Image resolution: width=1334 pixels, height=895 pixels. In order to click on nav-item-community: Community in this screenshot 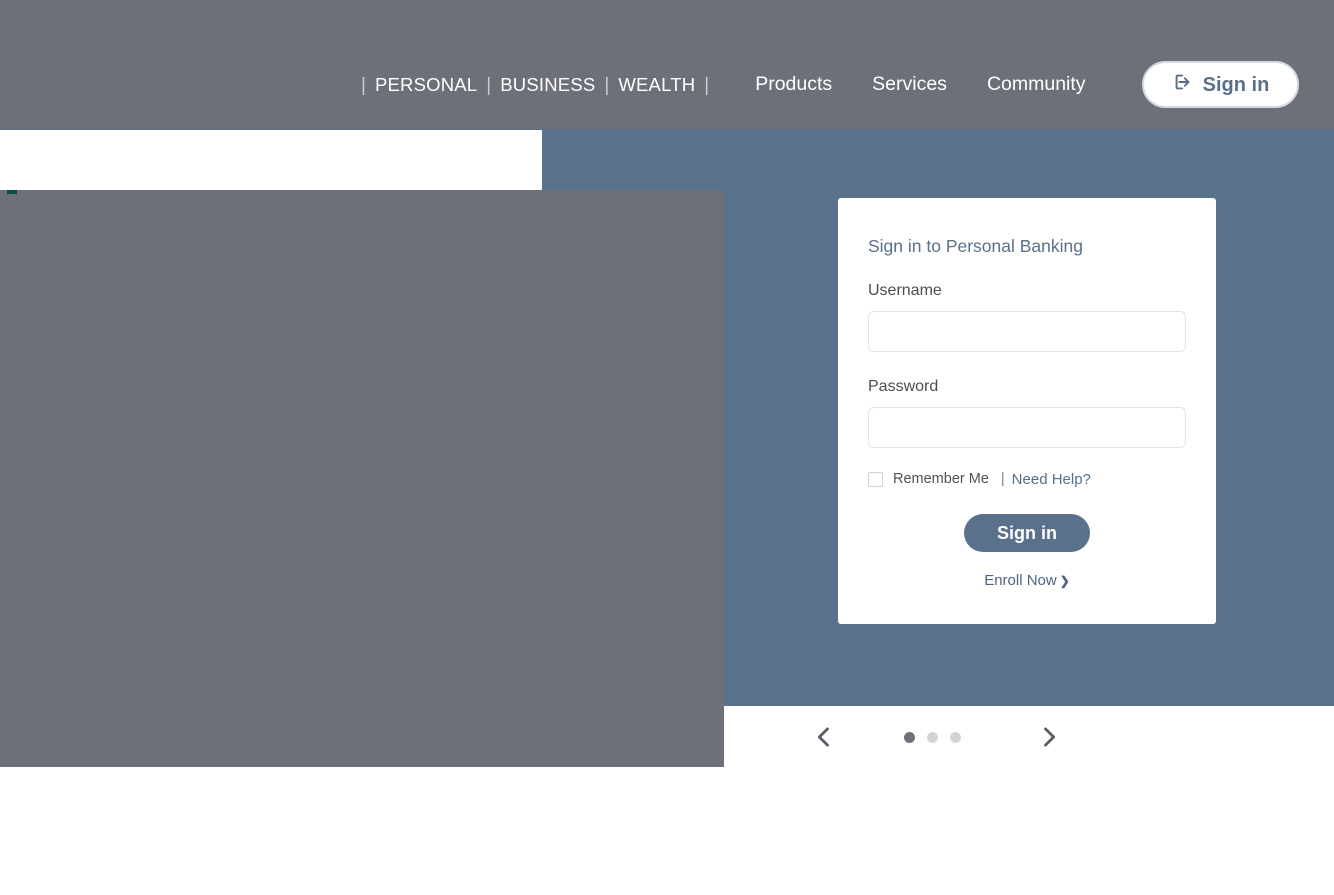, I will do `click(1036, 85)`.